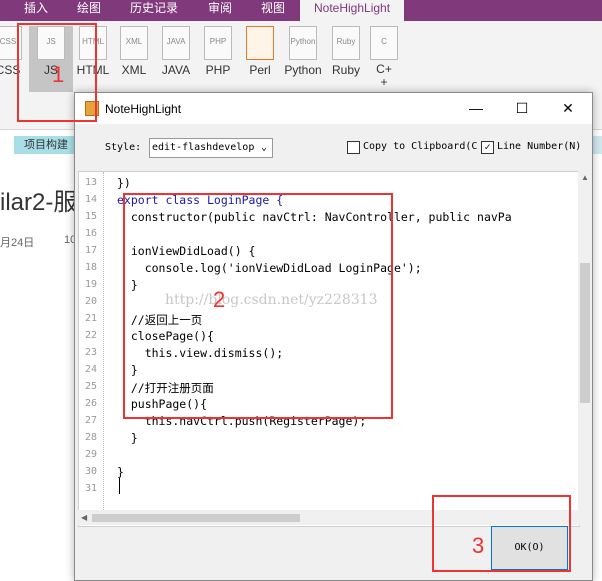 Image resolution: width=602 pixels, height=581 pixels. What do you see at coordinates (585, 177) in the screenshot?
I see `scroll-up-icon: ▲` at bounding box center [585, 177].